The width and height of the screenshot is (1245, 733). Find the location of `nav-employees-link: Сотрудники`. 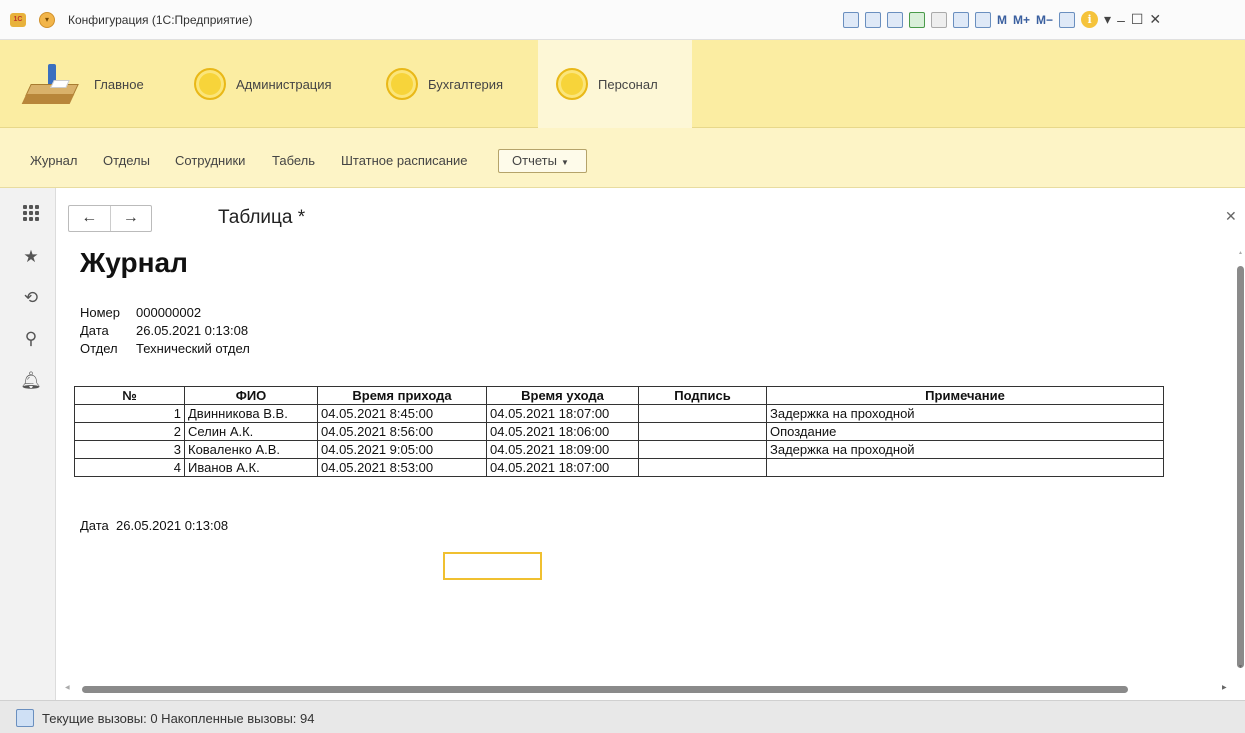

nav-employees-link: Сотрудники is located at coordinates (210, 160).